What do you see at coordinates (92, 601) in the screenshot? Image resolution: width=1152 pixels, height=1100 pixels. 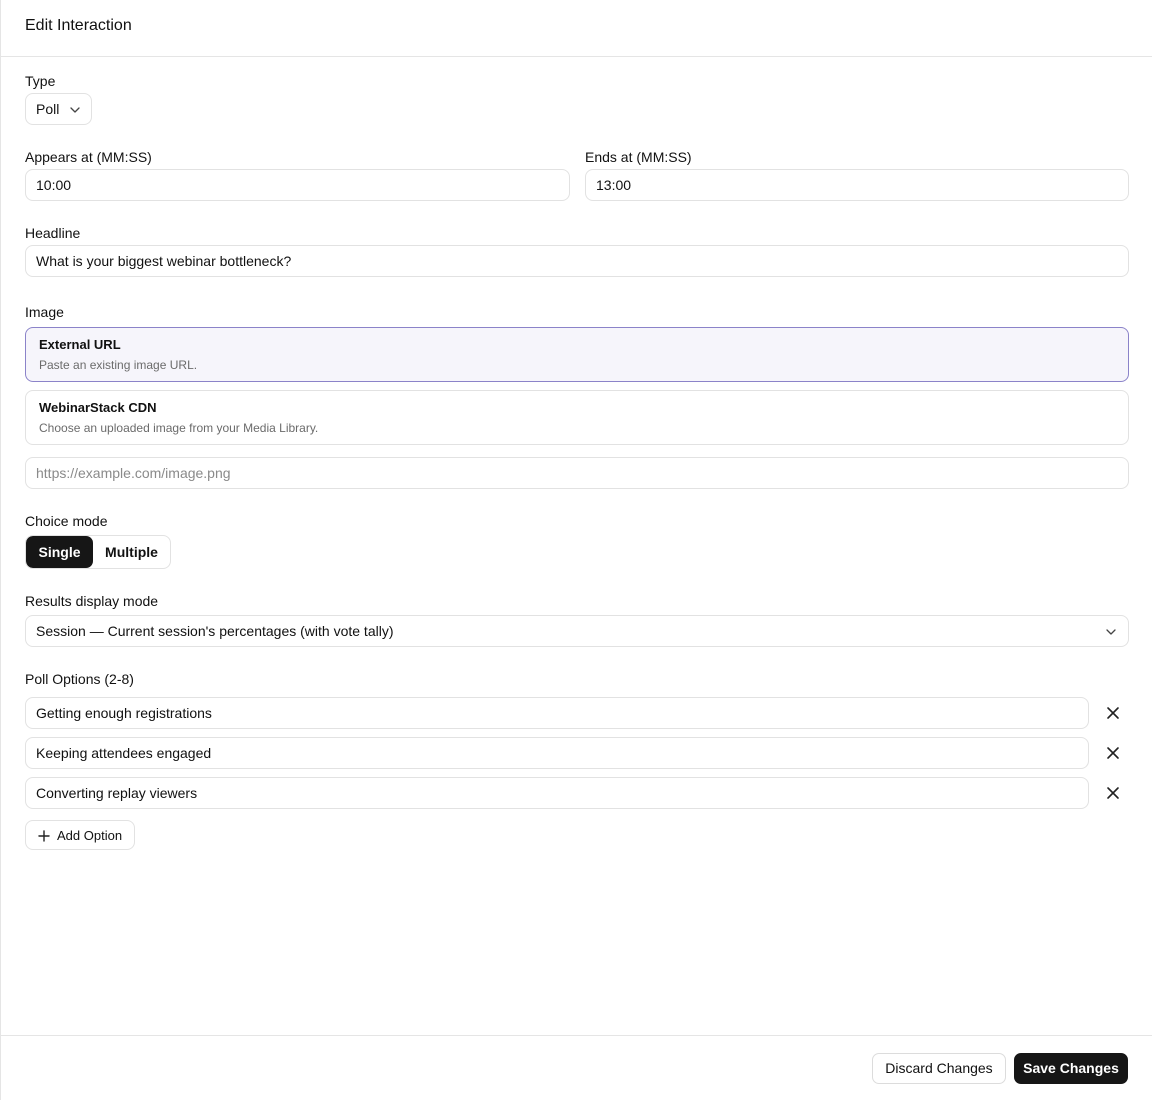 I see `results-display-label: Results display mode` at bounding box center [92, 601].